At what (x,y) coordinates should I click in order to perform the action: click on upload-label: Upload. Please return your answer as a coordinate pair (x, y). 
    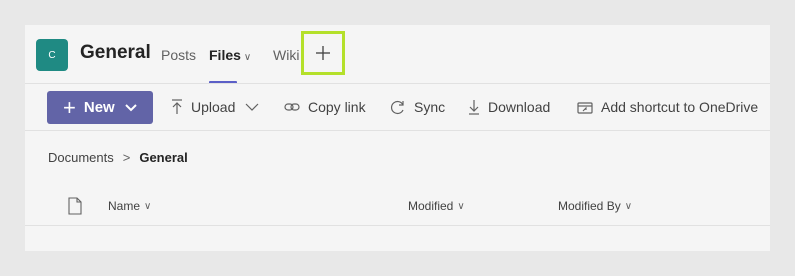
    Looking at the image, I should click on (213, 107).